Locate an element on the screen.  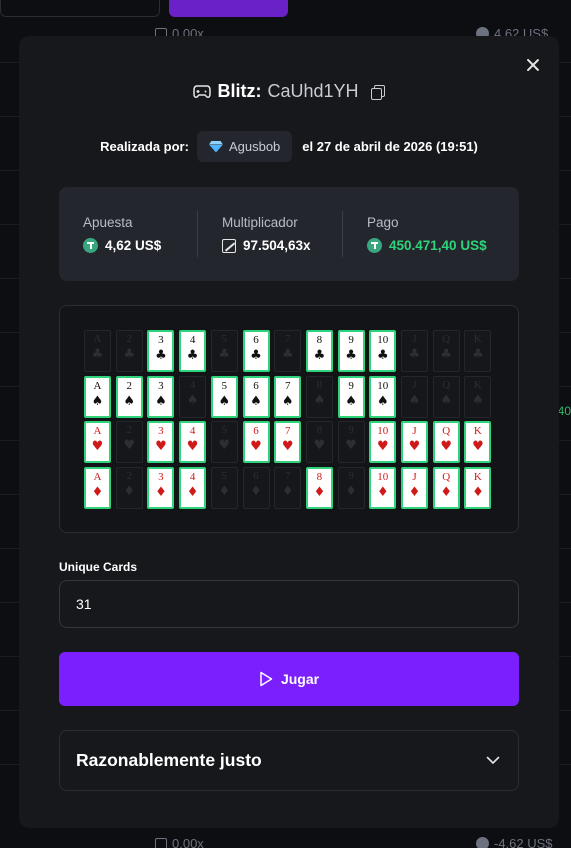
card: 5 ♥ is located at coordinates (224, 442).